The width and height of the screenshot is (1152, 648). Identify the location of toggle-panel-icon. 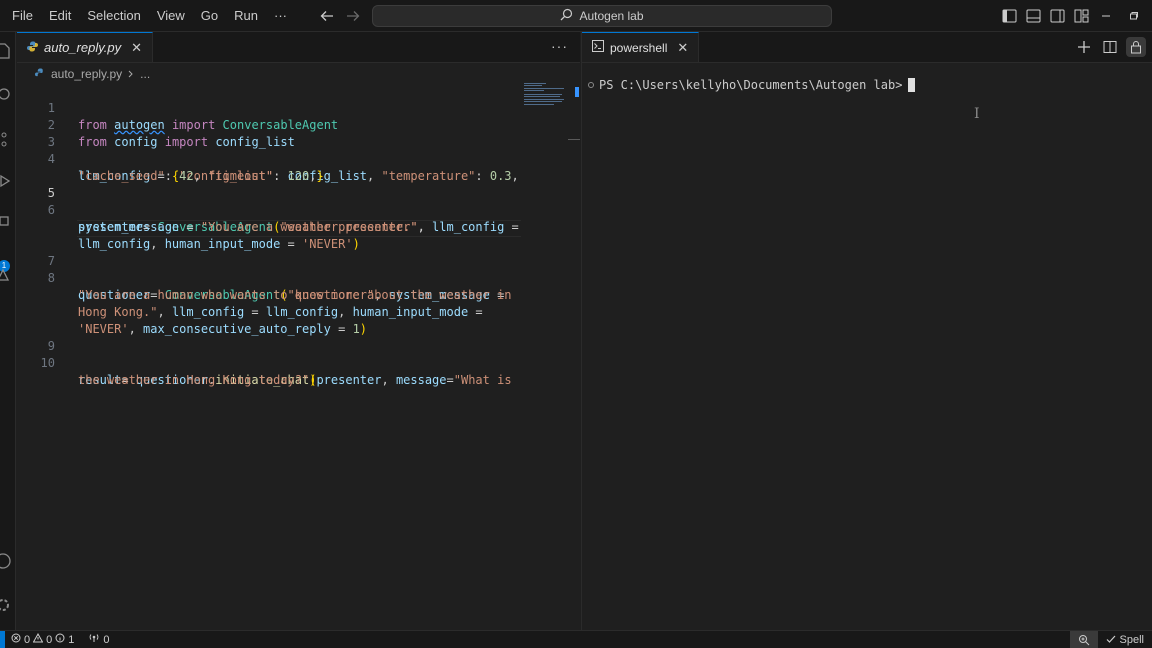
(1033, 16).